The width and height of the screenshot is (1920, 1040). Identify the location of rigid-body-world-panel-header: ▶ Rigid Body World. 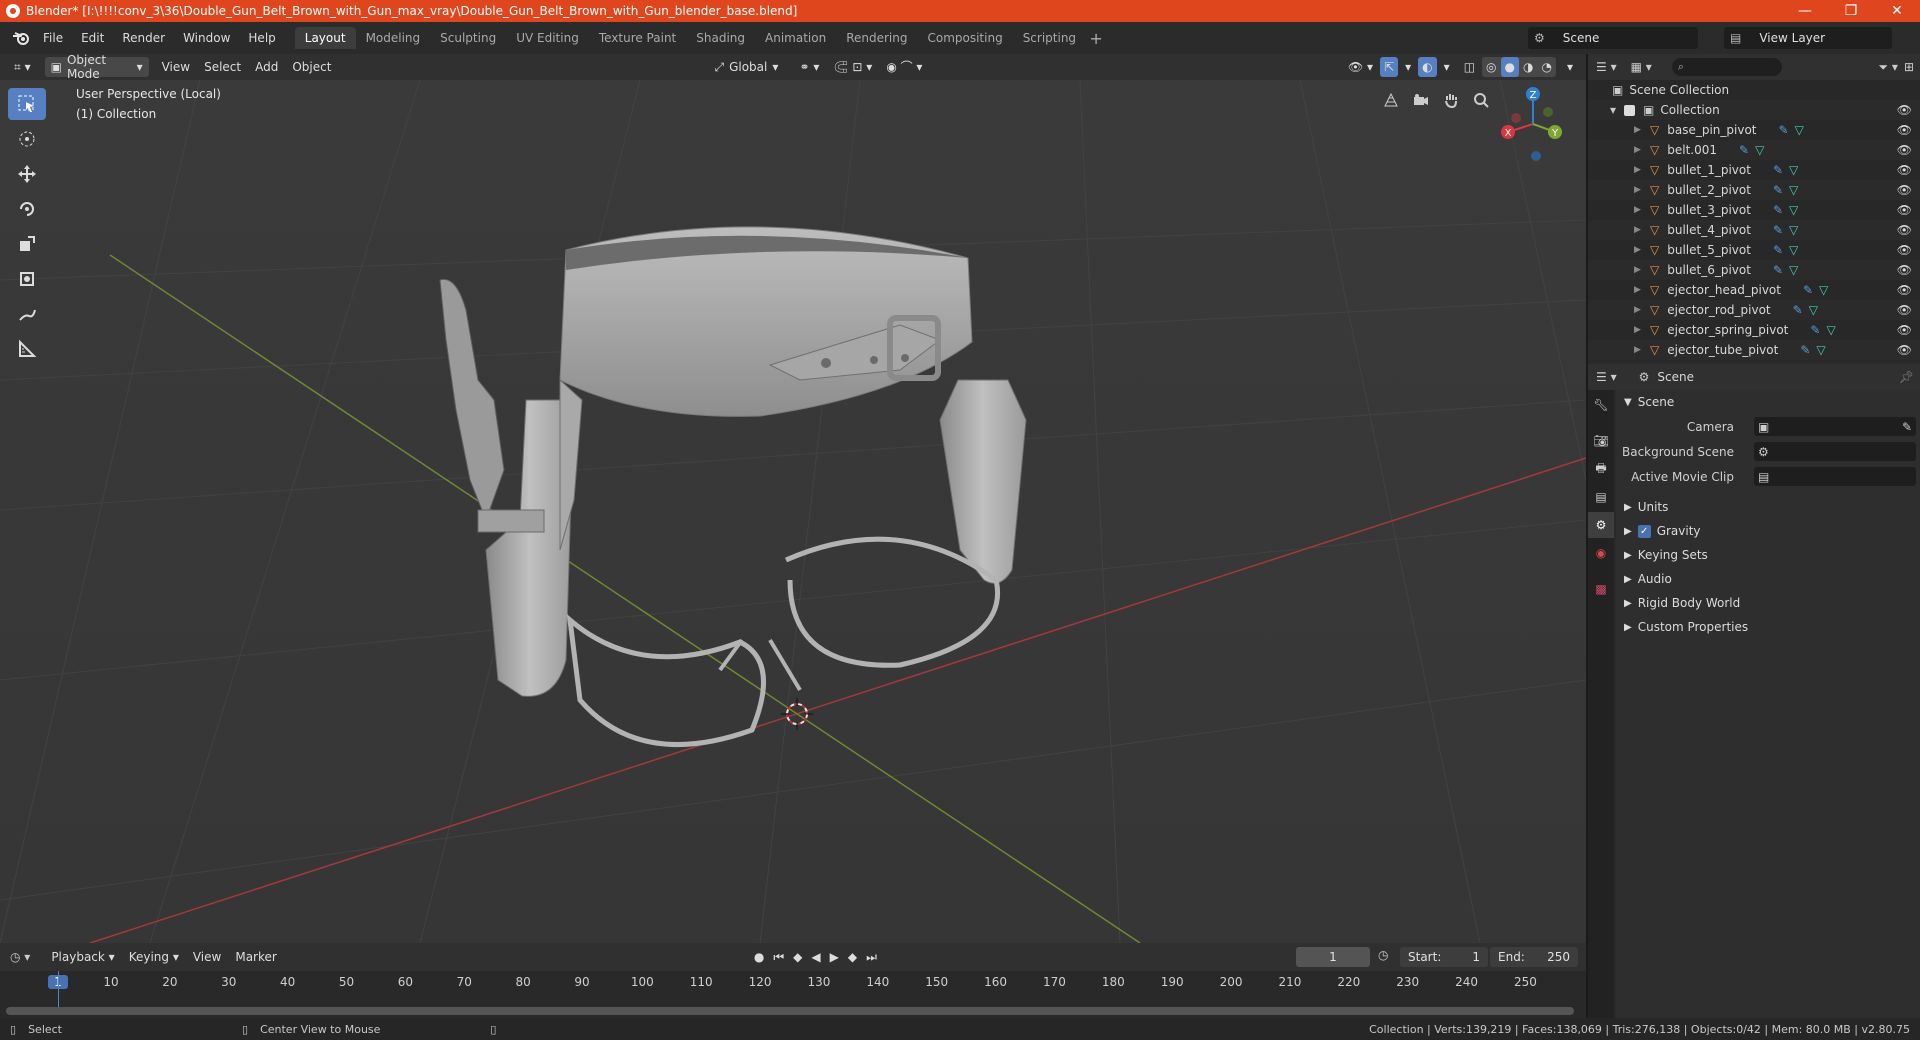
(1768, 603).